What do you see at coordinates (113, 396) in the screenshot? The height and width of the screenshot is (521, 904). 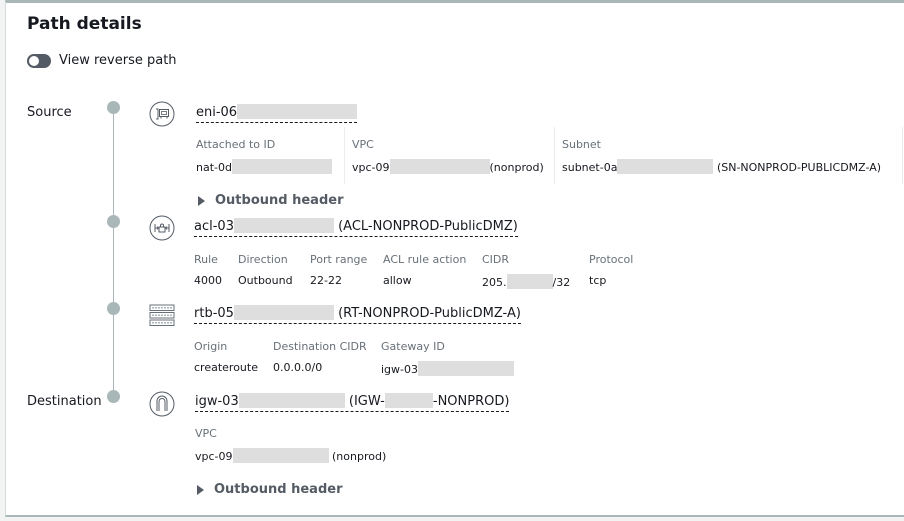 I see `timeline-dot-destination` at bounding box center [113, 396].